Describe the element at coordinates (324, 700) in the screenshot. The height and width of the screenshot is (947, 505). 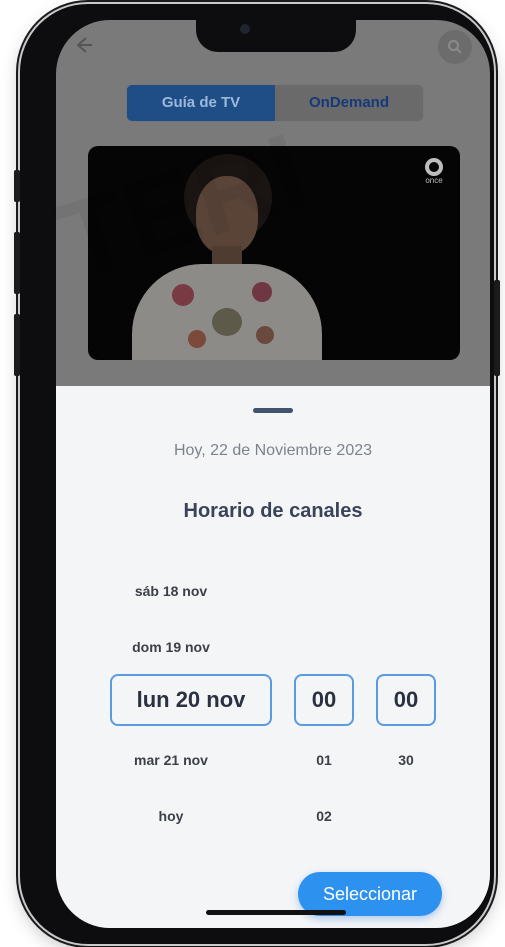
I see `hour-selected: 00` at that location.